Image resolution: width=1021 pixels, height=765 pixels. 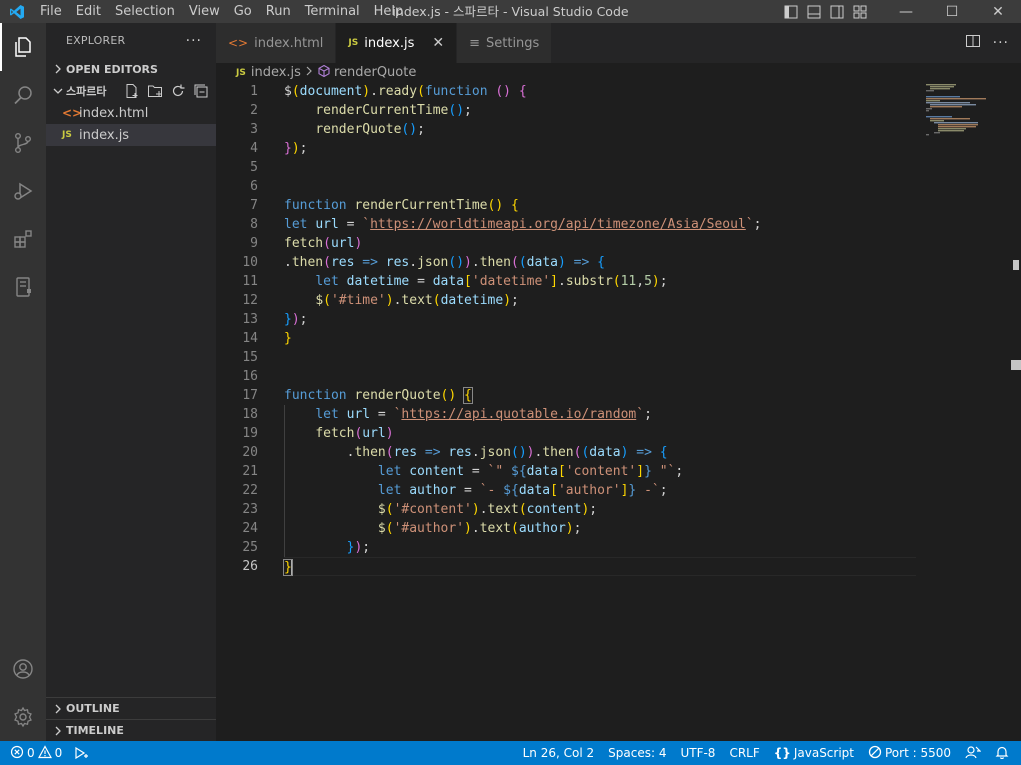 I want to click on explorer-icon, so click(x=23, y=47).